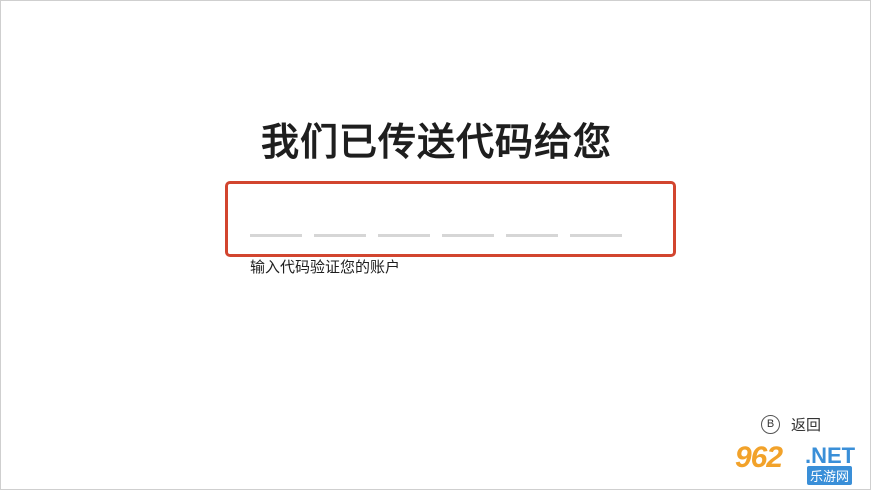 The image size is (871, 490). What do you see at coordinates (770, 424) in the screenshot?
I see `b-button-icon: B` at bounding box center [770, 424].